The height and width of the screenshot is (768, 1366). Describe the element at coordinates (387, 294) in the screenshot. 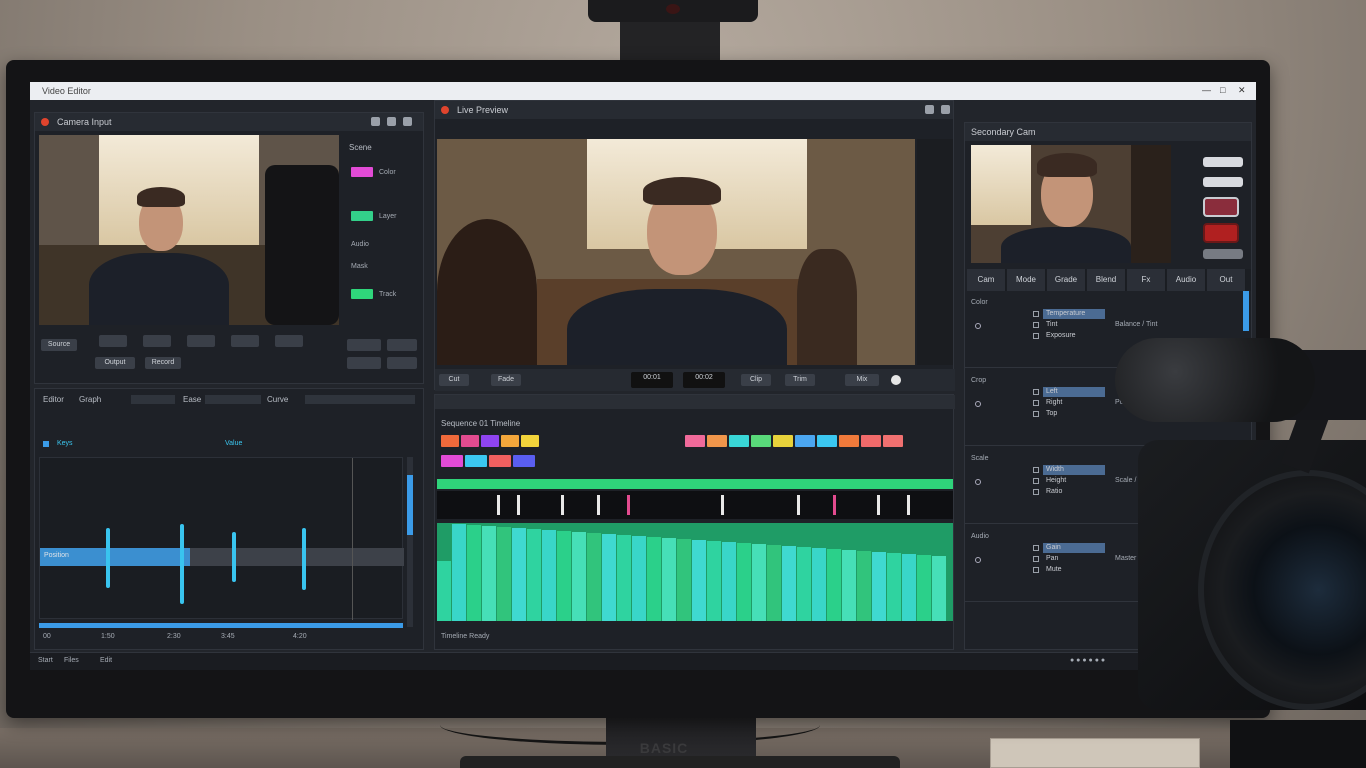

I see `side-button-label: Track` at that location.